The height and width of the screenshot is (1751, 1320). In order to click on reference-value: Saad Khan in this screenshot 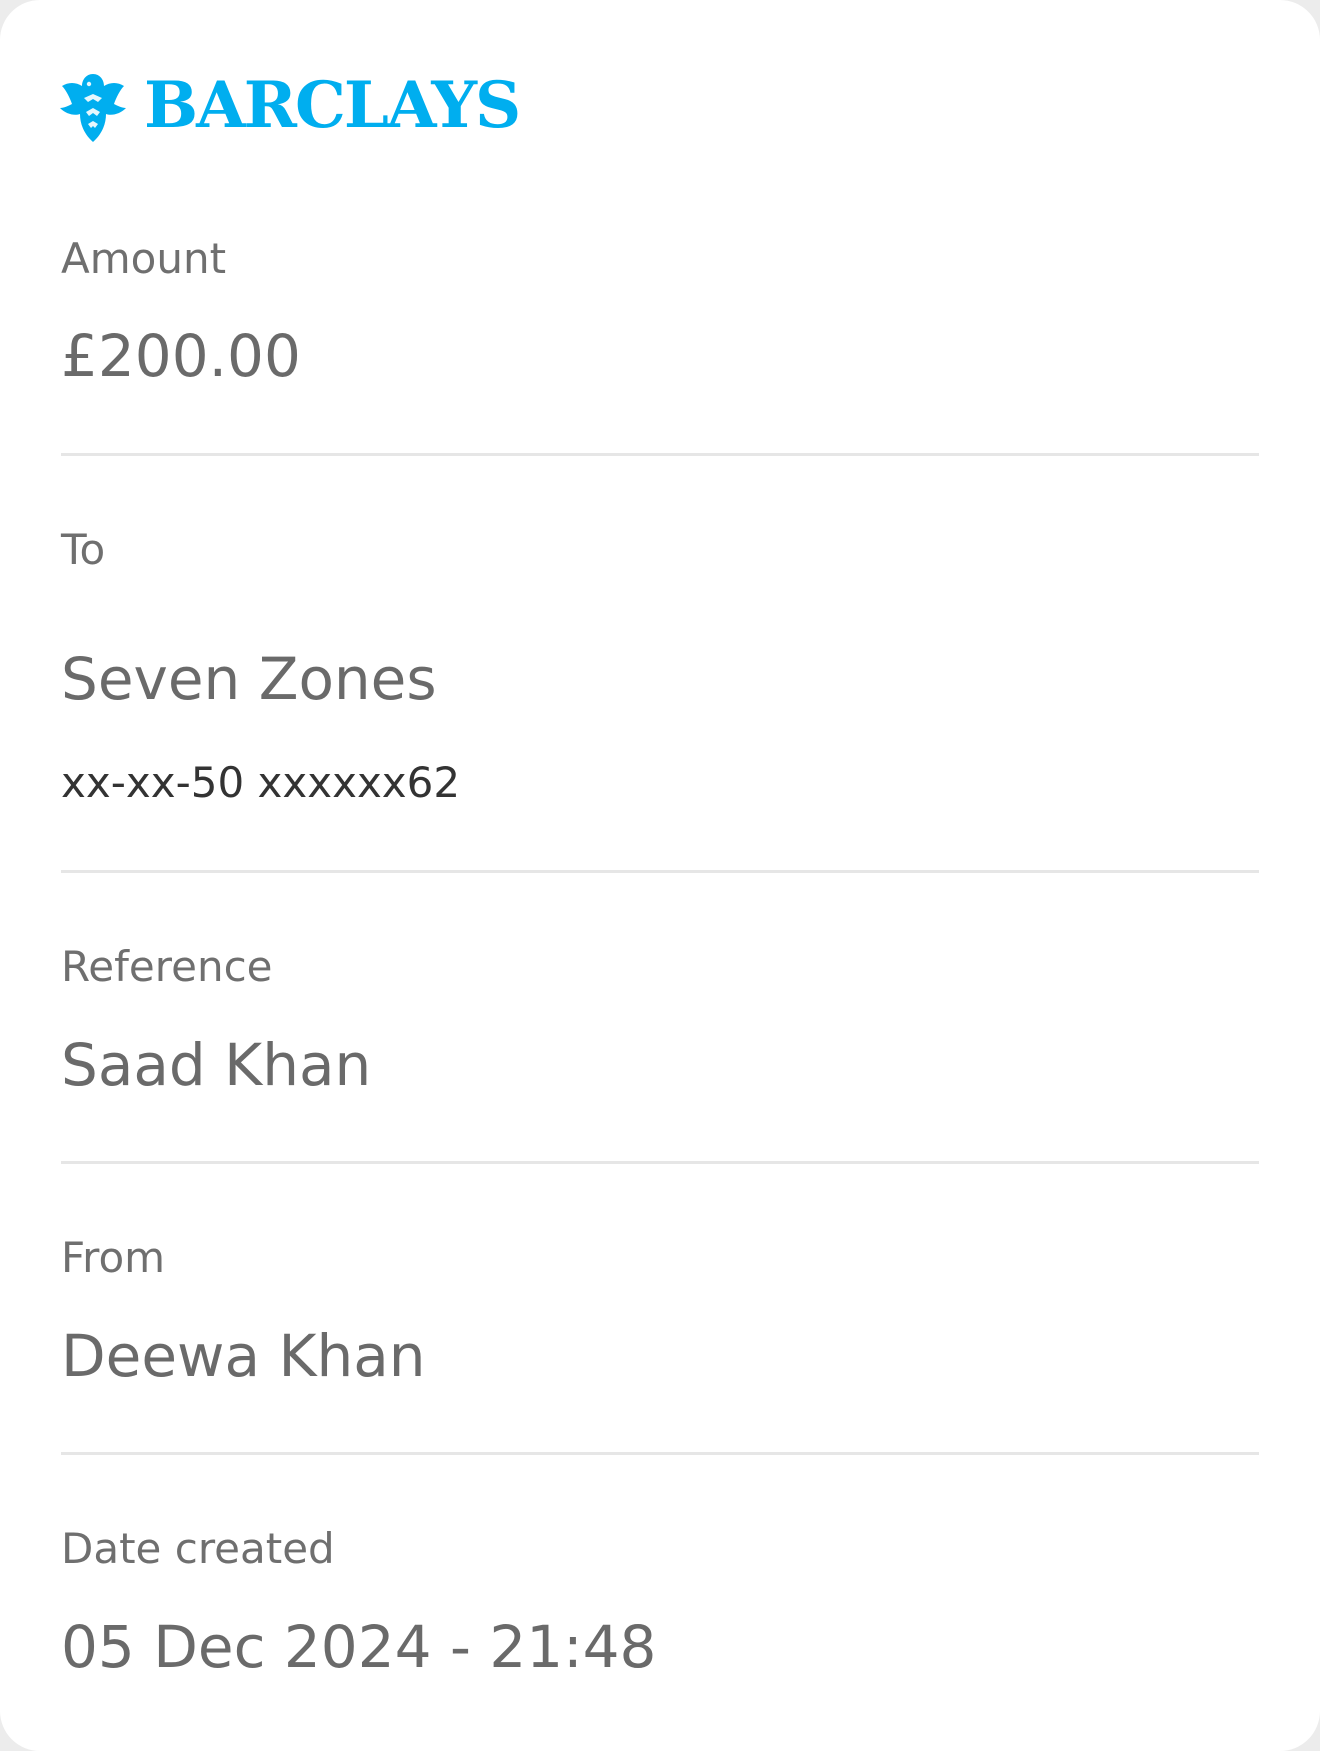, I will do `click(216, 1065)`.